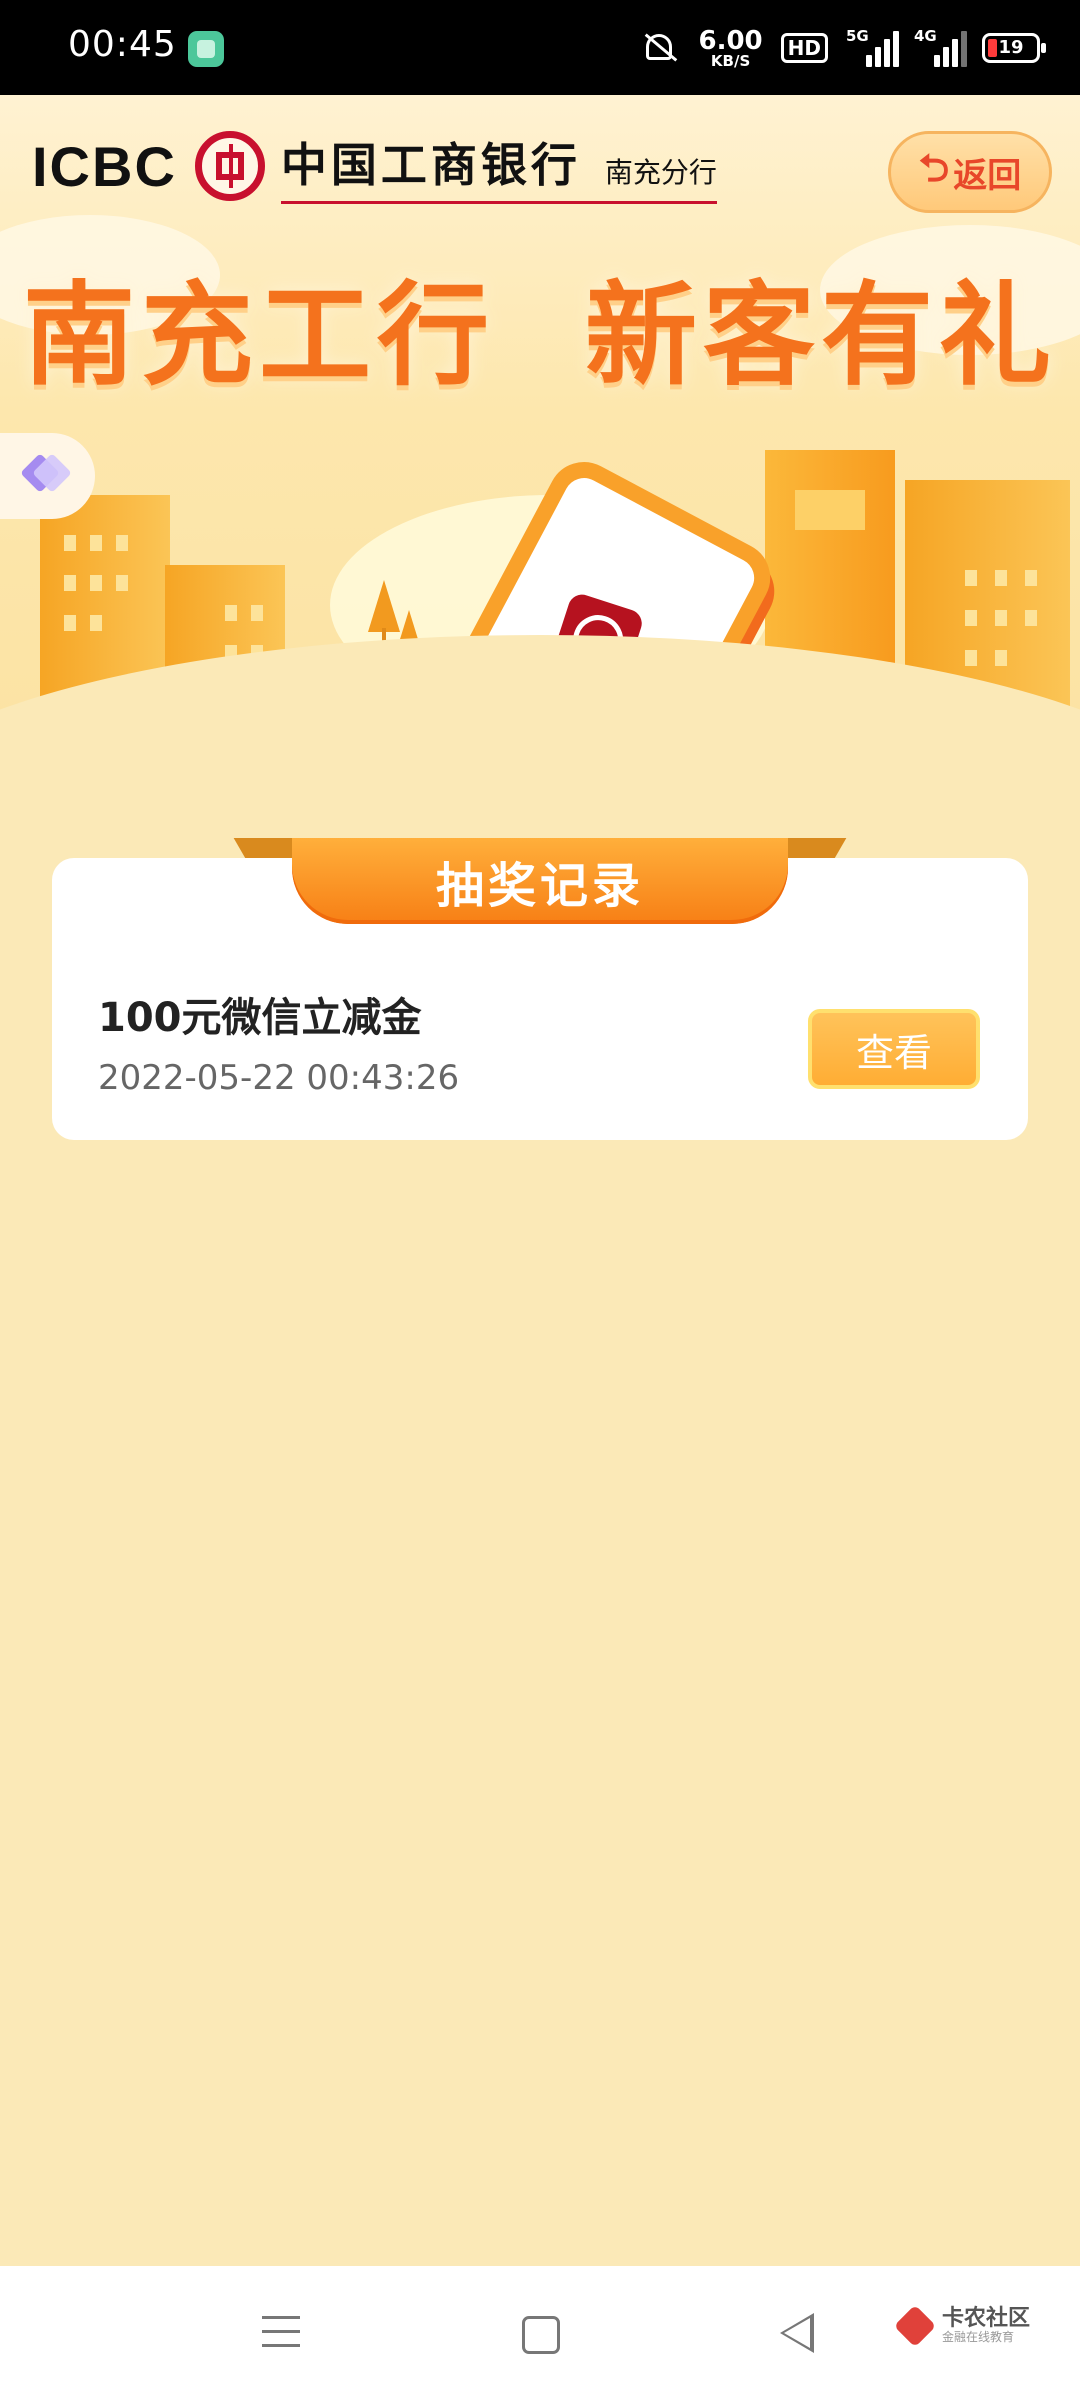  I want to click on back-button-label: 返回, so click(987, 175).